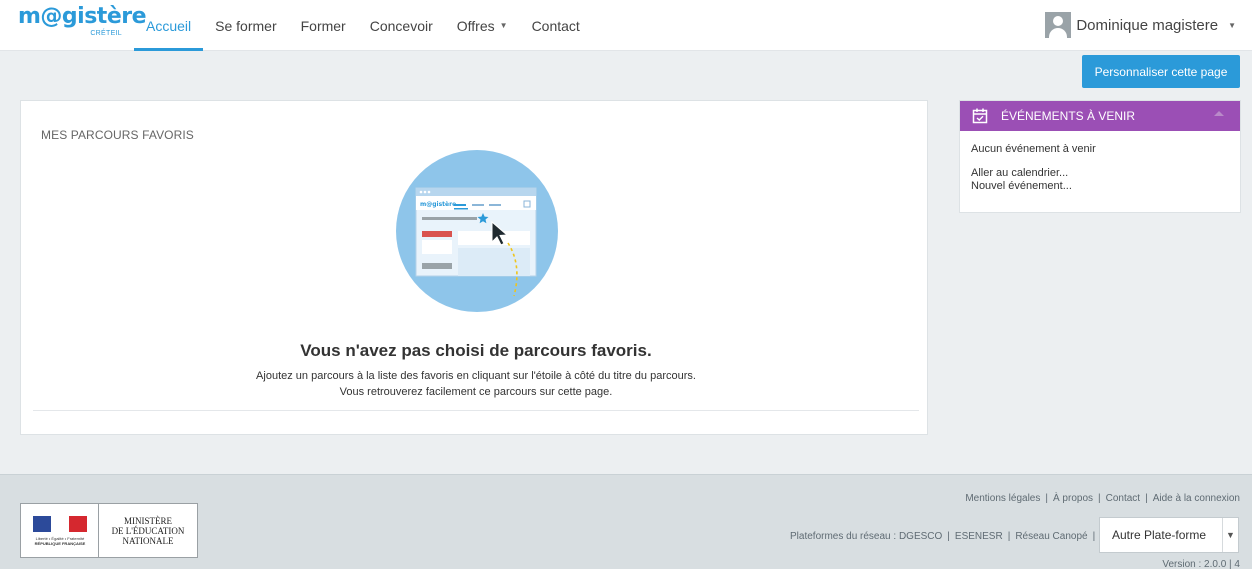  I want to click on nav-former: Former, so click(323, 25).